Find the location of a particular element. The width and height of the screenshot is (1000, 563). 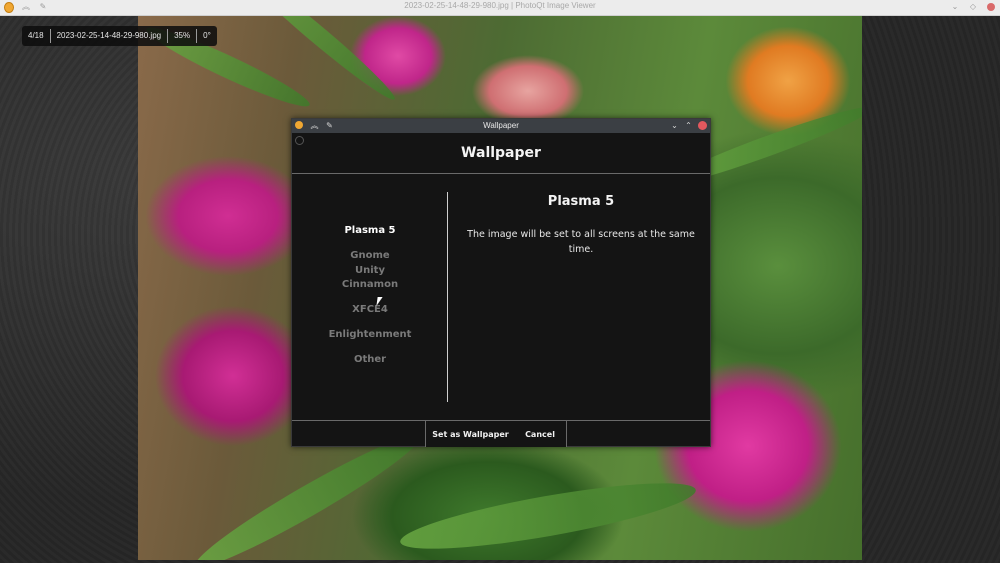

dialog-titlebar-right: ⌄ ⌃ is located at coordinates (688, 125).